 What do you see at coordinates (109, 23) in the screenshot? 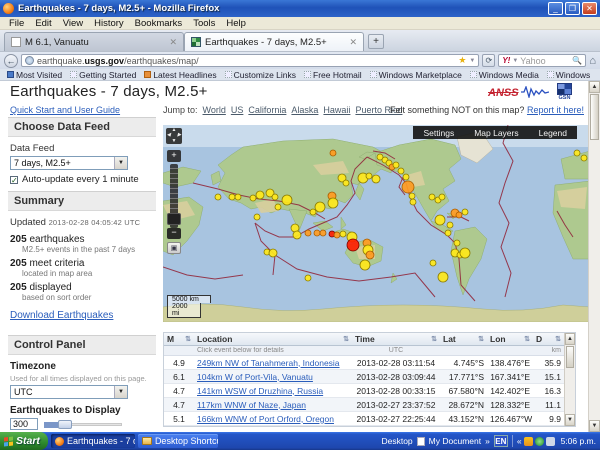
I see `menu-history: History` at bounding box center [109, 23].